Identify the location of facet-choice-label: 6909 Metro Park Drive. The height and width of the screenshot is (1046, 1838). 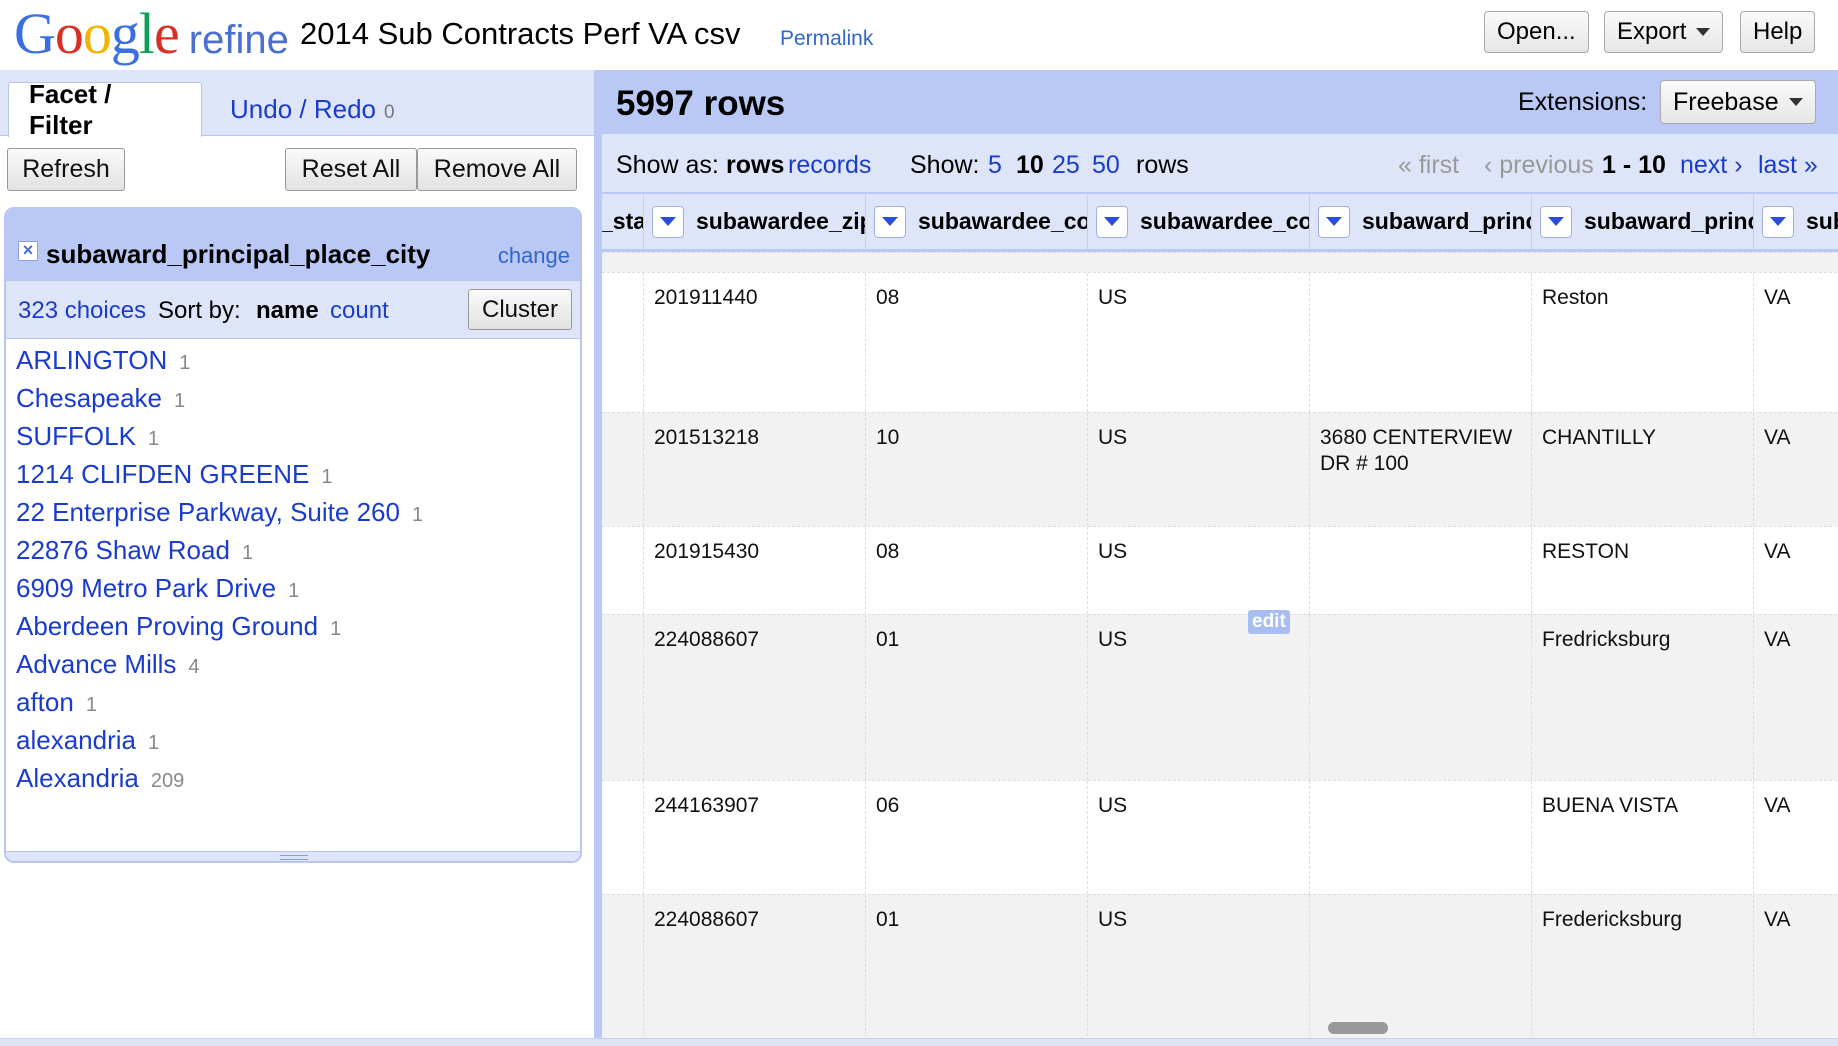
(146, 588).